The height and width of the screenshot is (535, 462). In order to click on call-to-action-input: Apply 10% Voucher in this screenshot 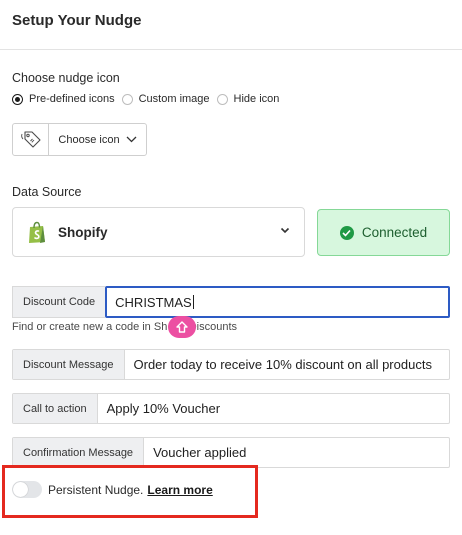, I will do `click(273, 408)`.